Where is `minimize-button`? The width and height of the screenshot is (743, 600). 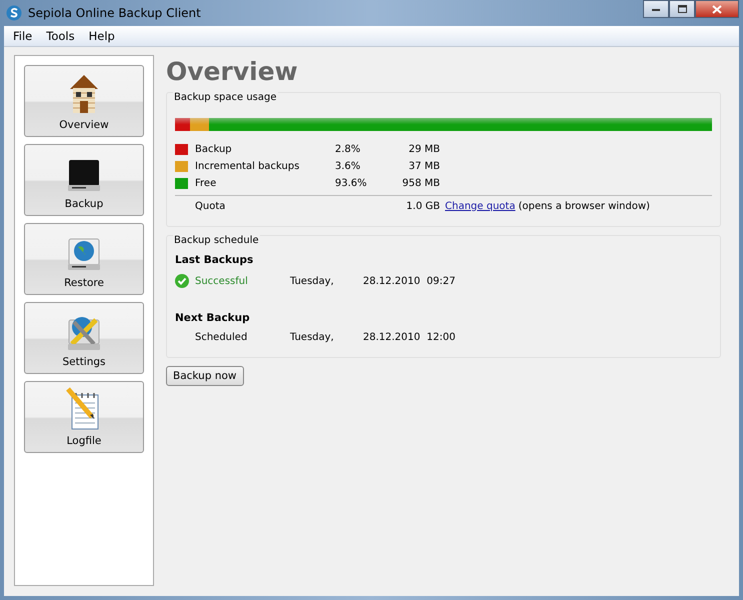 minimize-button is located at coordinates (656, 9).